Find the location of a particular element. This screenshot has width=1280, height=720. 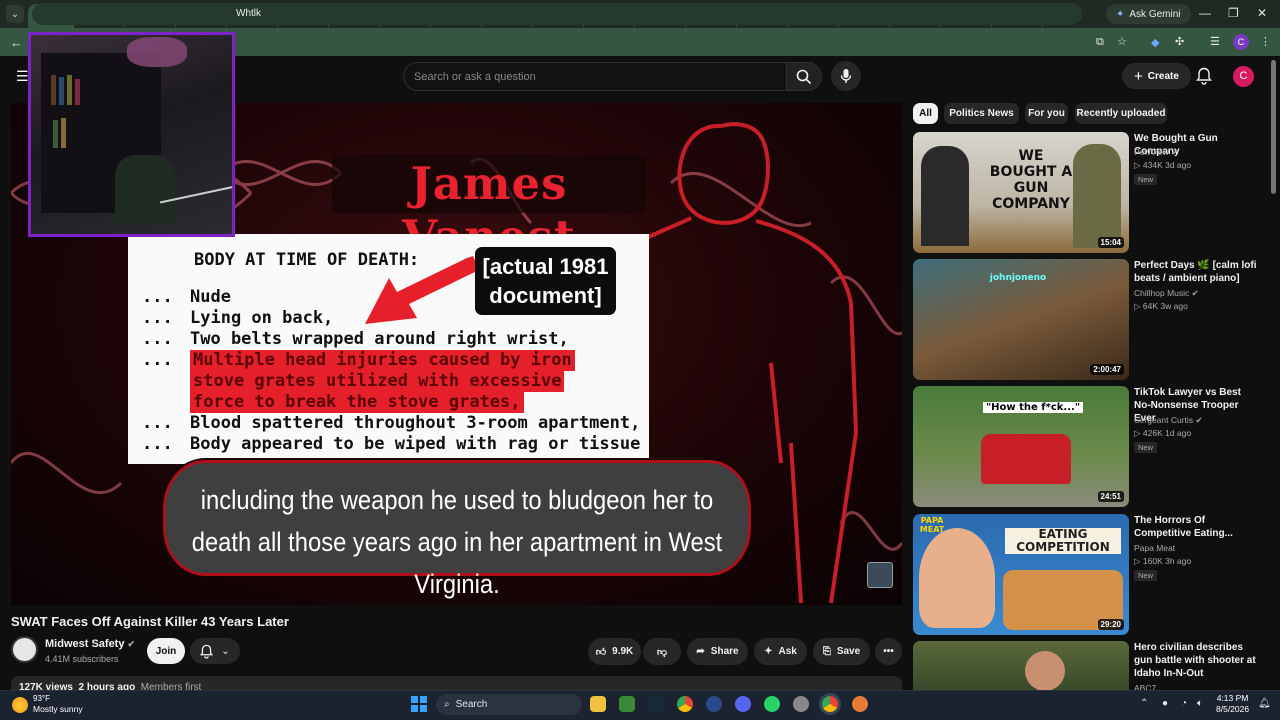

line-text: Nude is located at coordinates (210, 297).